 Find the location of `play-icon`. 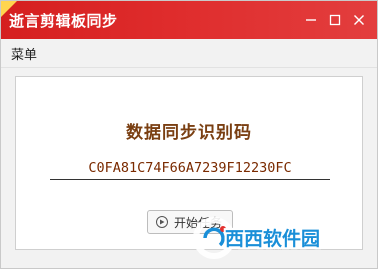

play-icon is located at coordinates (162, 222).